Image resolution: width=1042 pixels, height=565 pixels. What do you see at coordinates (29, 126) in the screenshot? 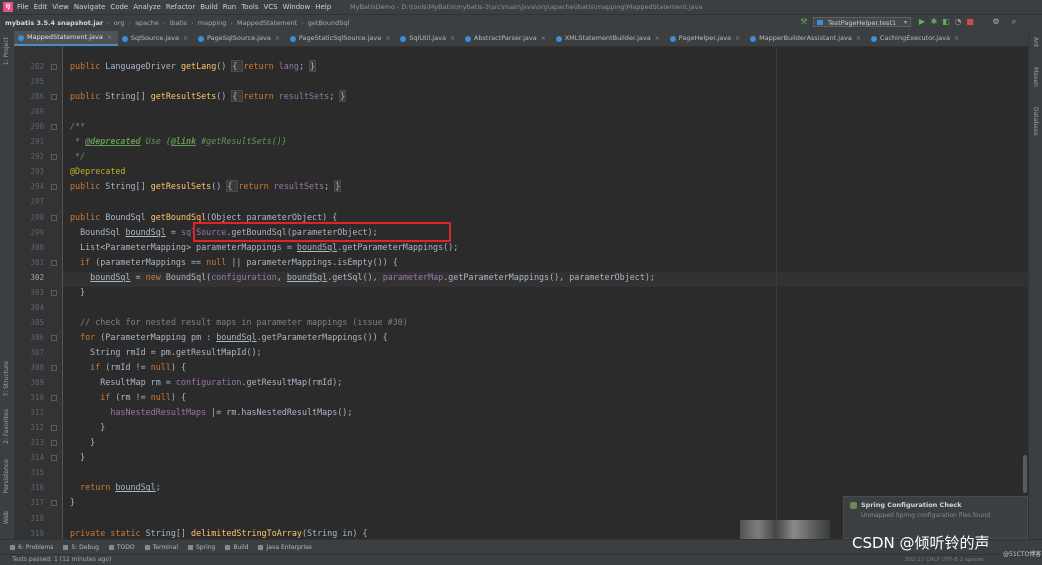
I see `line-number: 290` at bounding box center [29, 126].